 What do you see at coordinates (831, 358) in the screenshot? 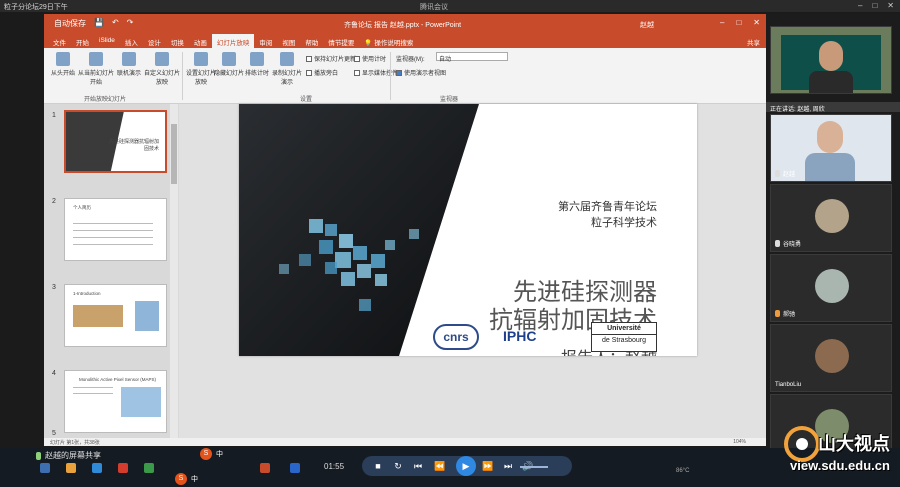
I see `participant-tile: TianboLiu` at bounding box center [831, 358].